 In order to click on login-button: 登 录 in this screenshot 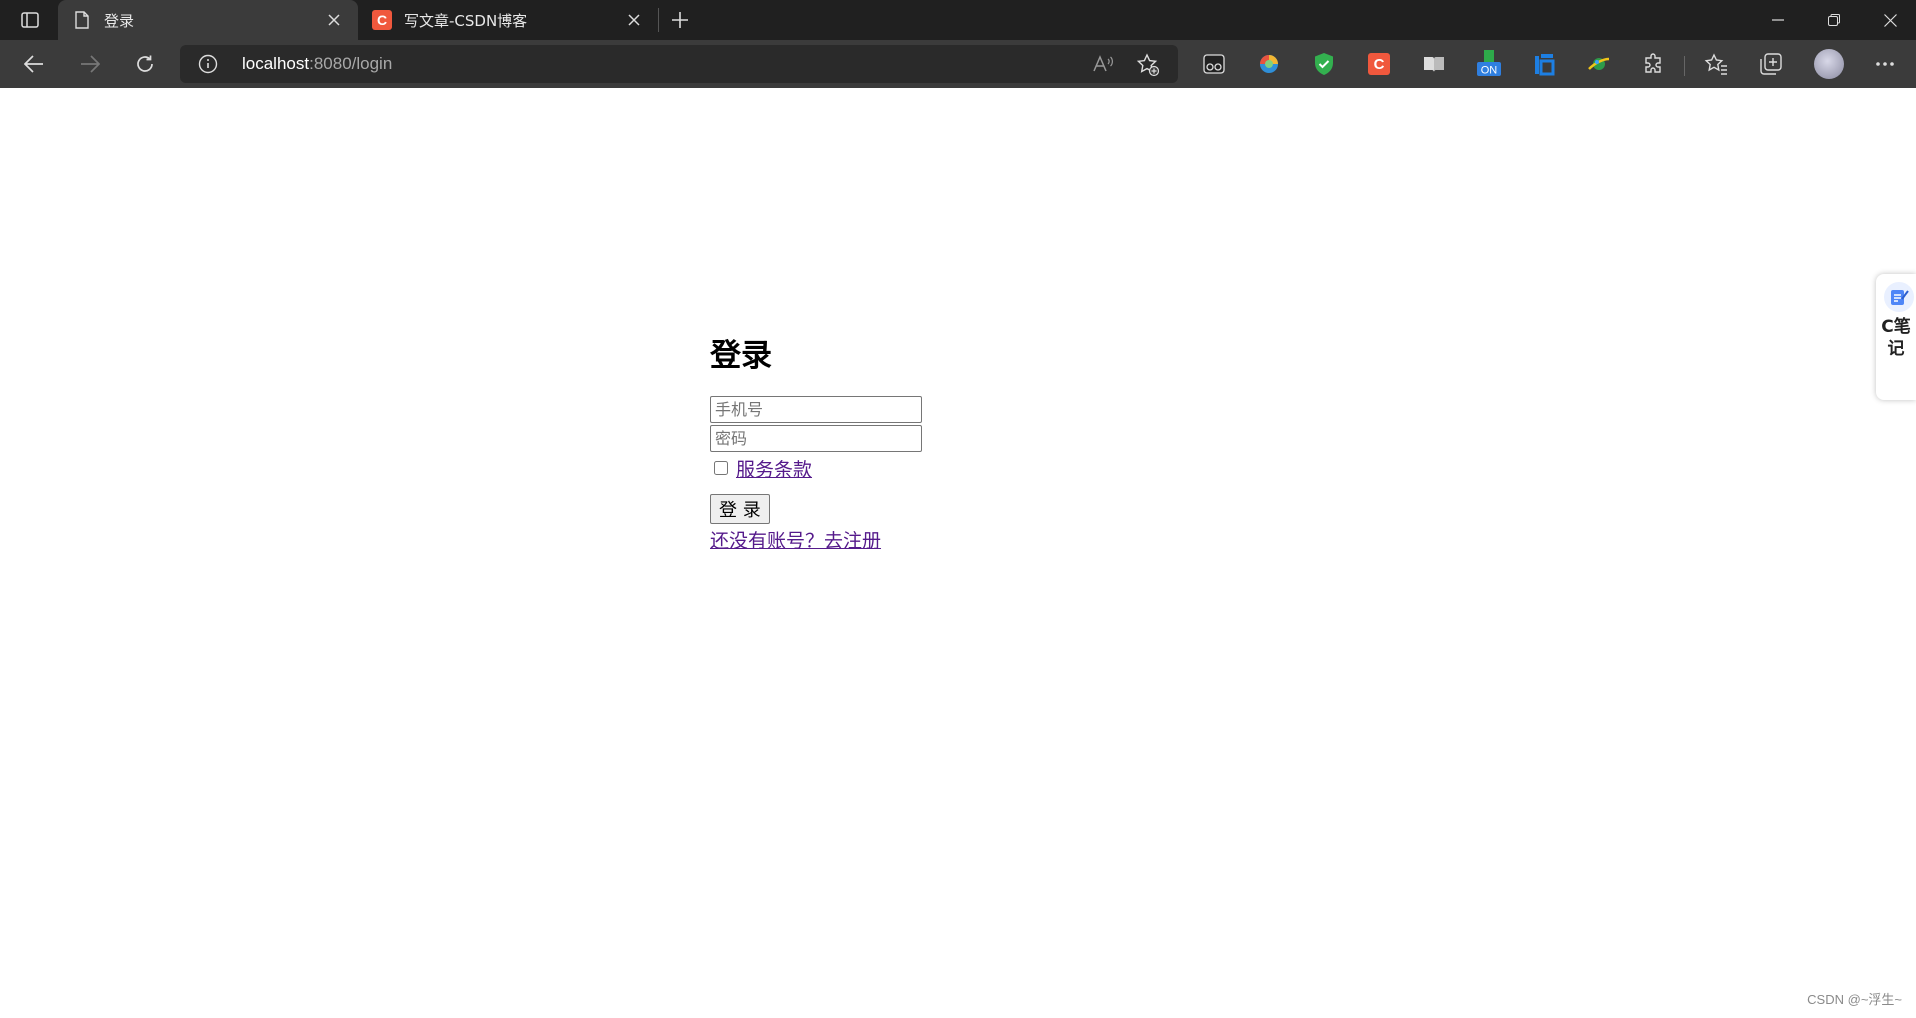, I will do `click(740, 509)`.